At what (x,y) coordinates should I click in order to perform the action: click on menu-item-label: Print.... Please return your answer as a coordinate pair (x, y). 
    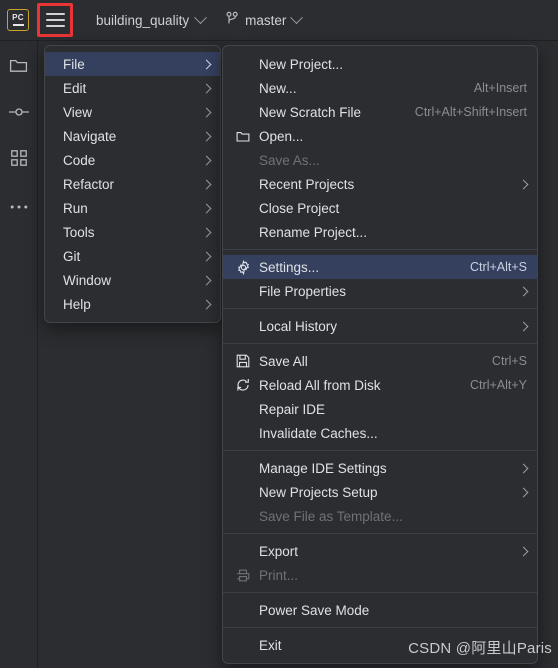
    Looking at the image, I should click on (279, 575).